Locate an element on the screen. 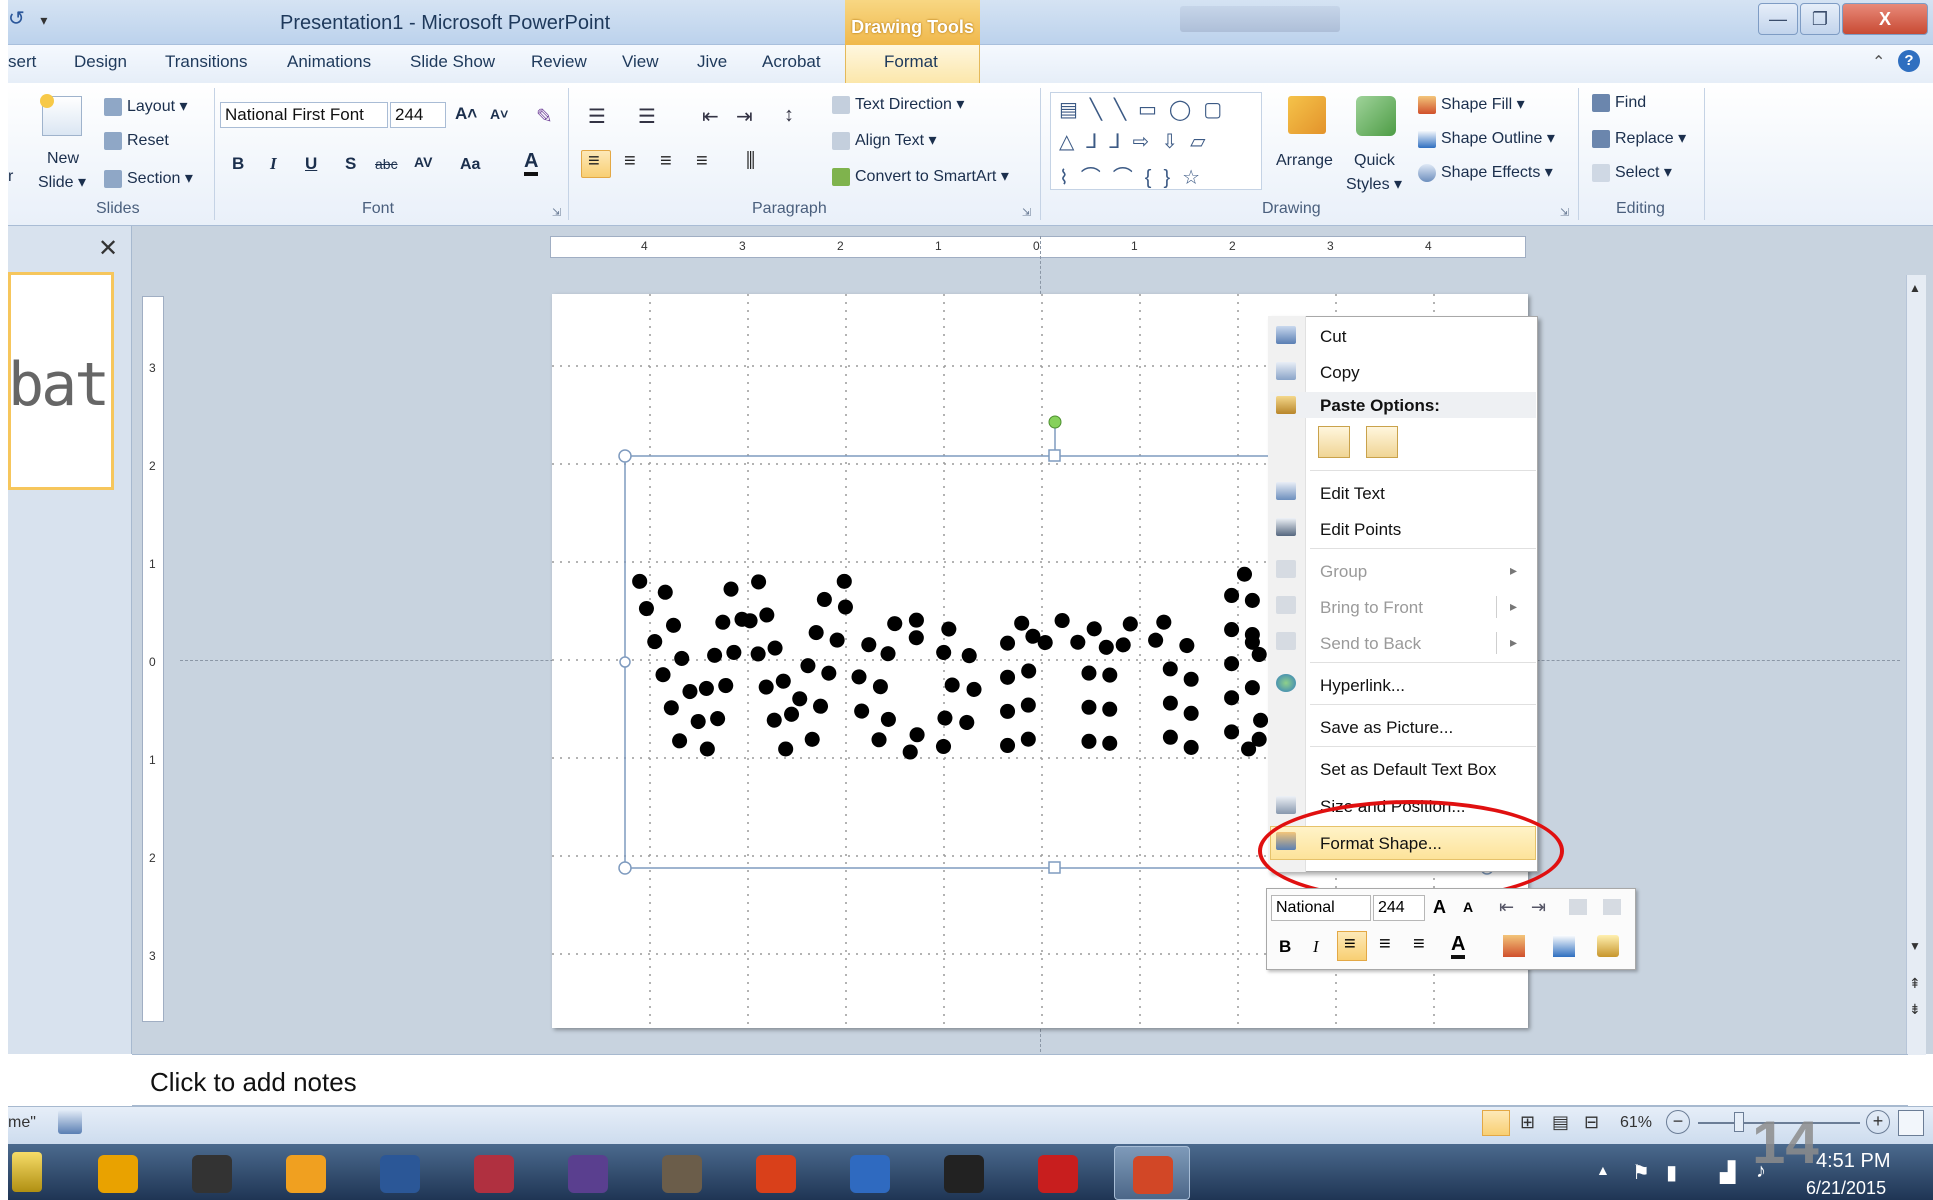 Image resolution: width=1933 pixels, height=1200 pixels. slide-sorter-icon: ⊞ is located at coordinates (1527, 1122).